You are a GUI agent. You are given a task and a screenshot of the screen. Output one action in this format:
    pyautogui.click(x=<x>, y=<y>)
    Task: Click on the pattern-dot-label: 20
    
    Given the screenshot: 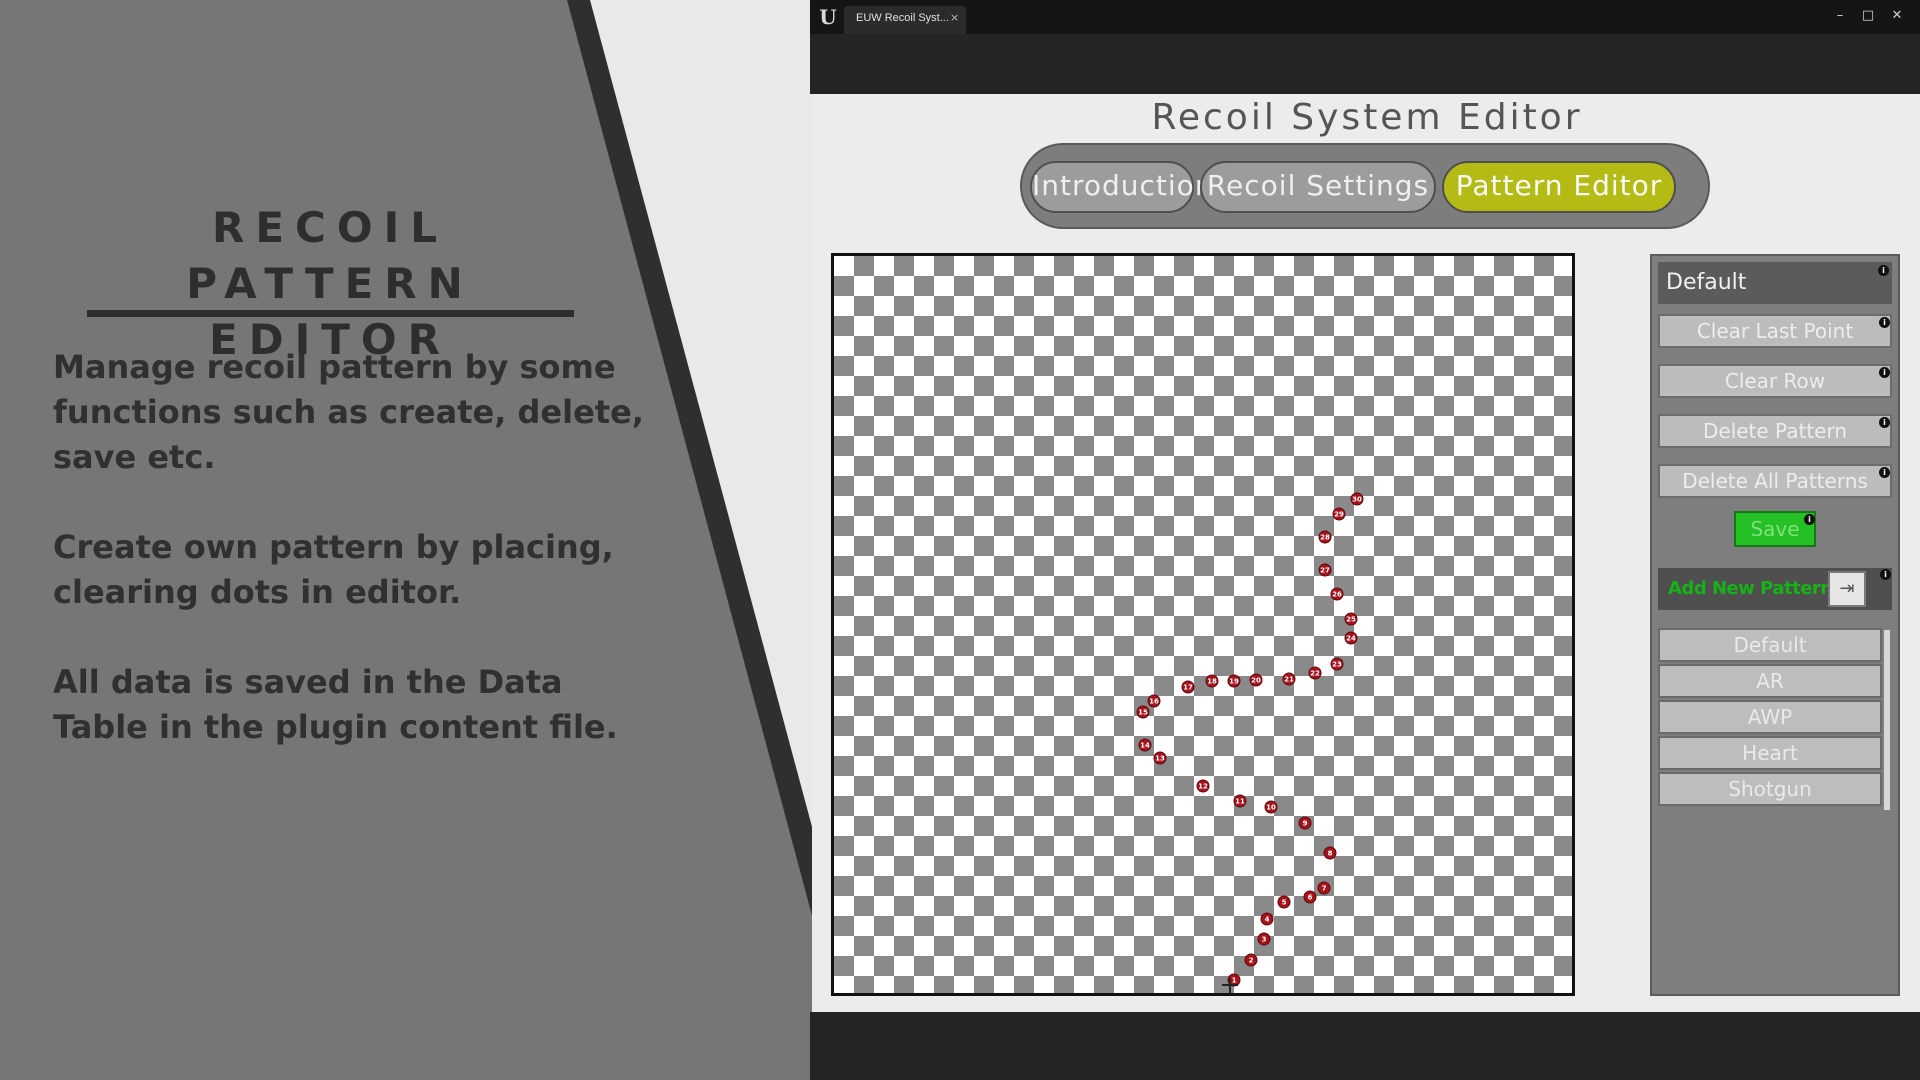 What is the action you would take?
    pyautogui.click(x=1256, y=681)
    